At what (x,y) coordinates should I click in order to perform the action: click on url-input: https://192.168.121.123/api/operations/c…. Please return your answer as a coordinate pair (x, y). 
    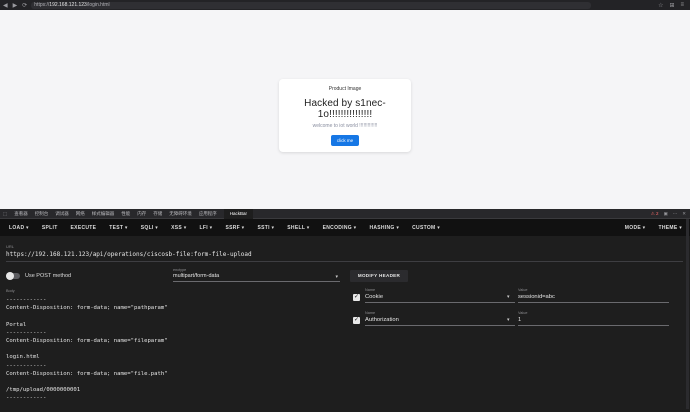
    Looking at the image, I should click on (344, 256).